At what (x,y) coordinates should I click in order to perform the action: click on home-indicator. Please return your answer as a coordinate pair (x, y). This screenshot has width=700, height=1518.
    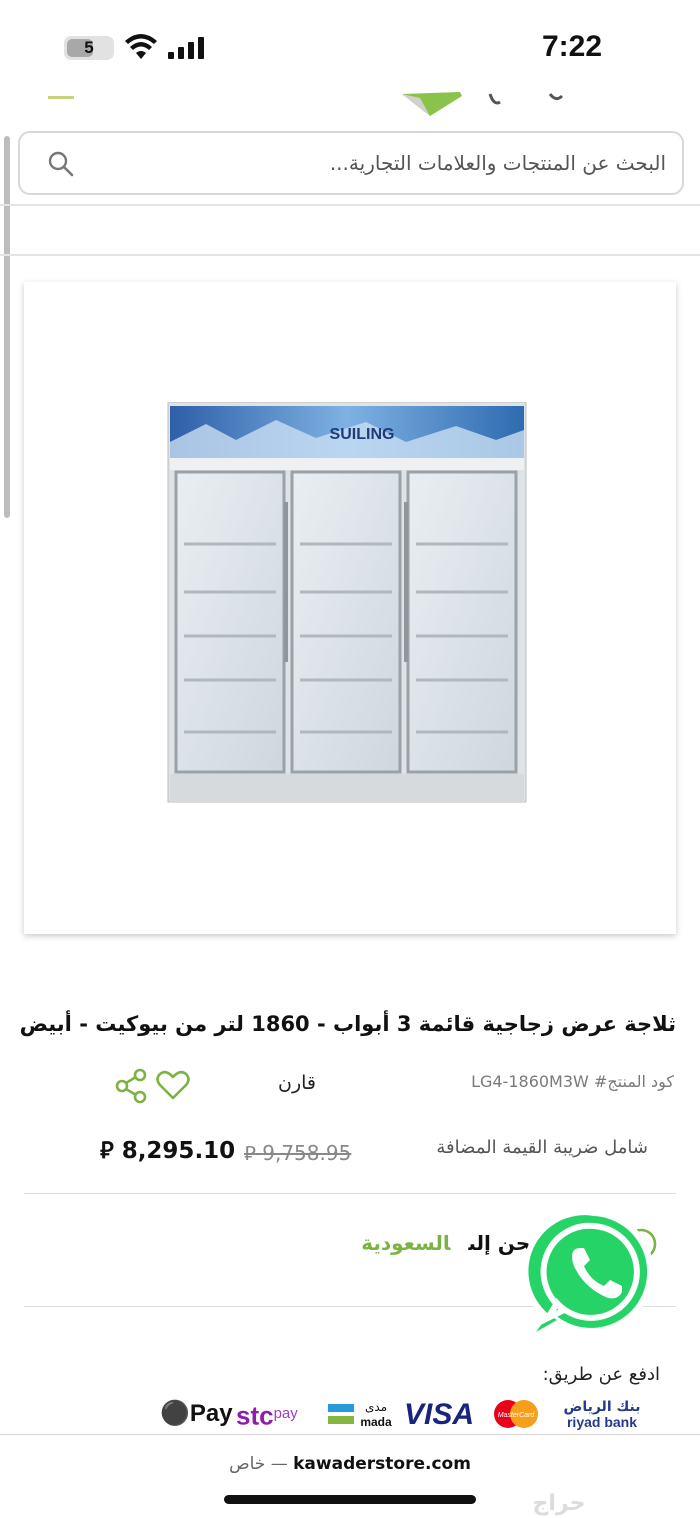
    Looking at the image, I should click on (350, 1499).